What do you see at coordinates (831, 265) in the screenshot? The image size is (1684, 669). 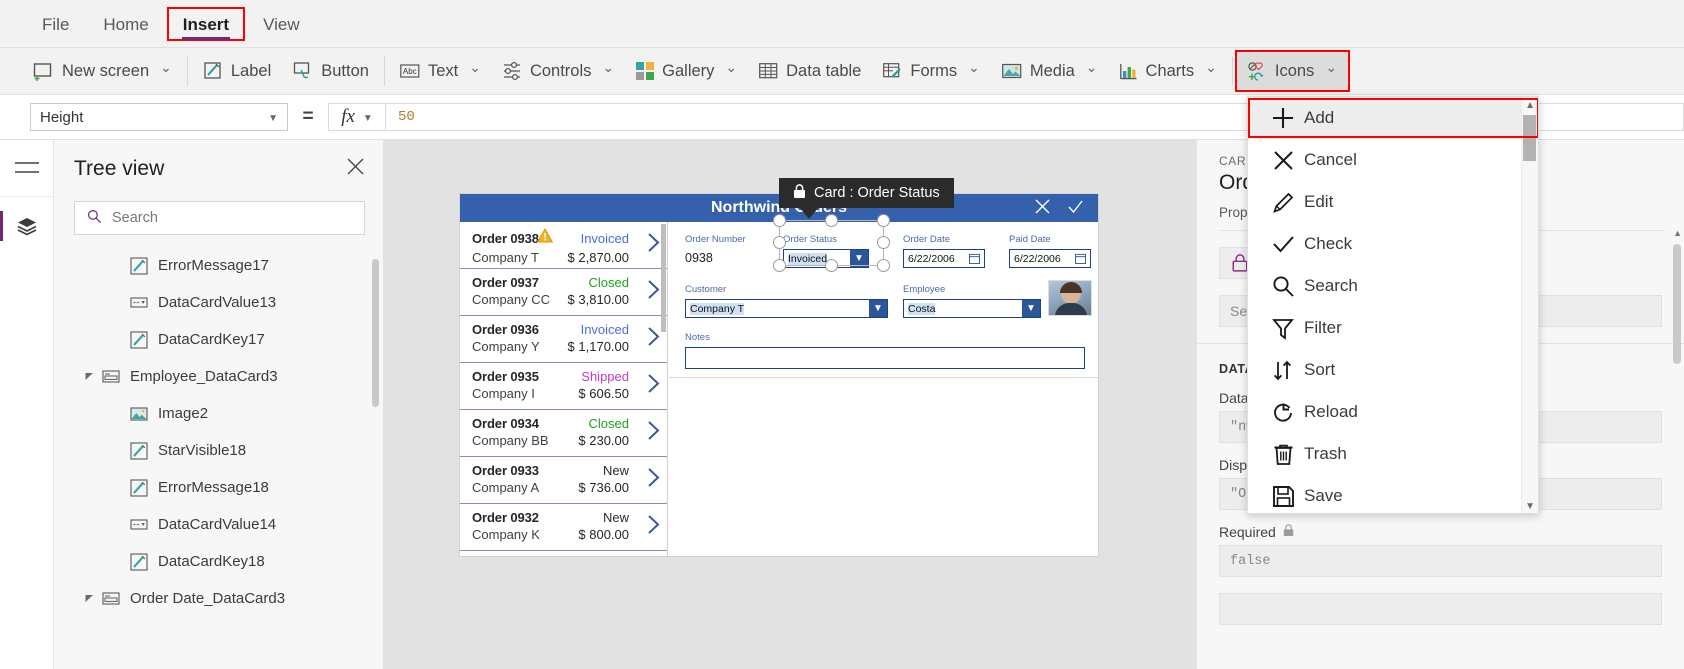 I see `resize-handle-s` at bounding box center [831, 265].